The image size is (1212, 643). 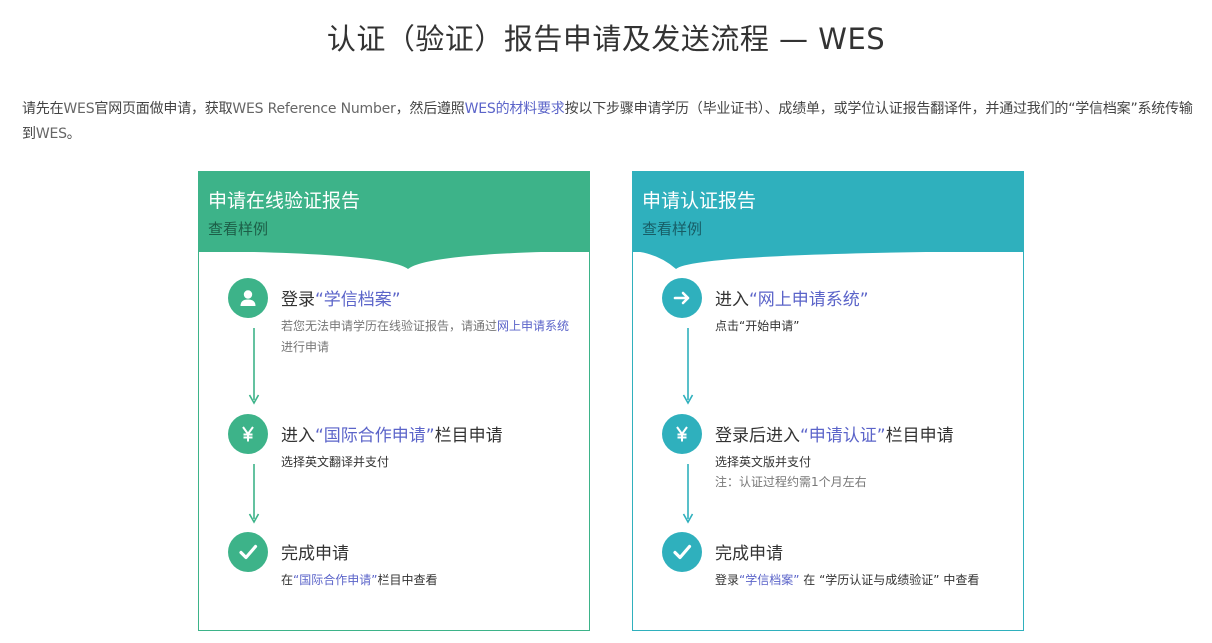 I want to click on step-desc: 在“国际合作申请”栏目中查看, so click(x=426, y=580).